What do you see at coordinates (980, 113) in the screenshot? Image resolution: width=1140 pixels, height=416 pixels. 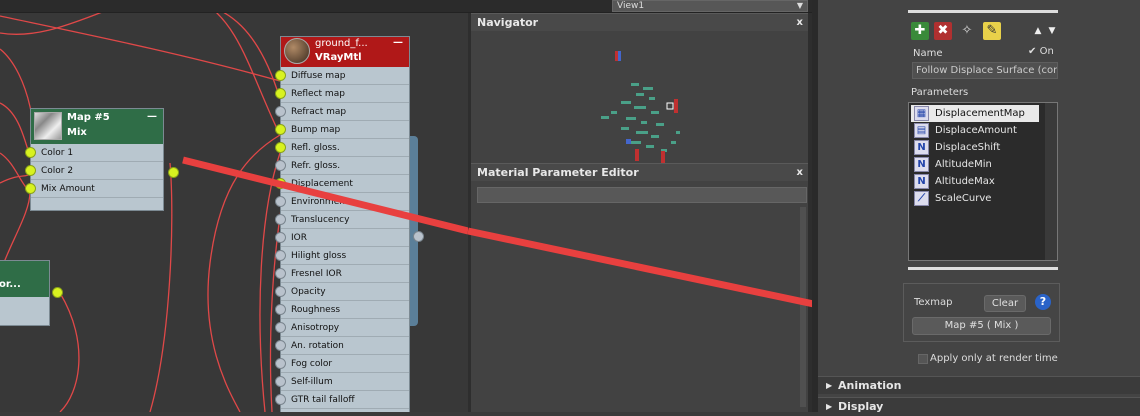 I see `parameter-label: DisplacementMap` at bounding box center [980, 113].